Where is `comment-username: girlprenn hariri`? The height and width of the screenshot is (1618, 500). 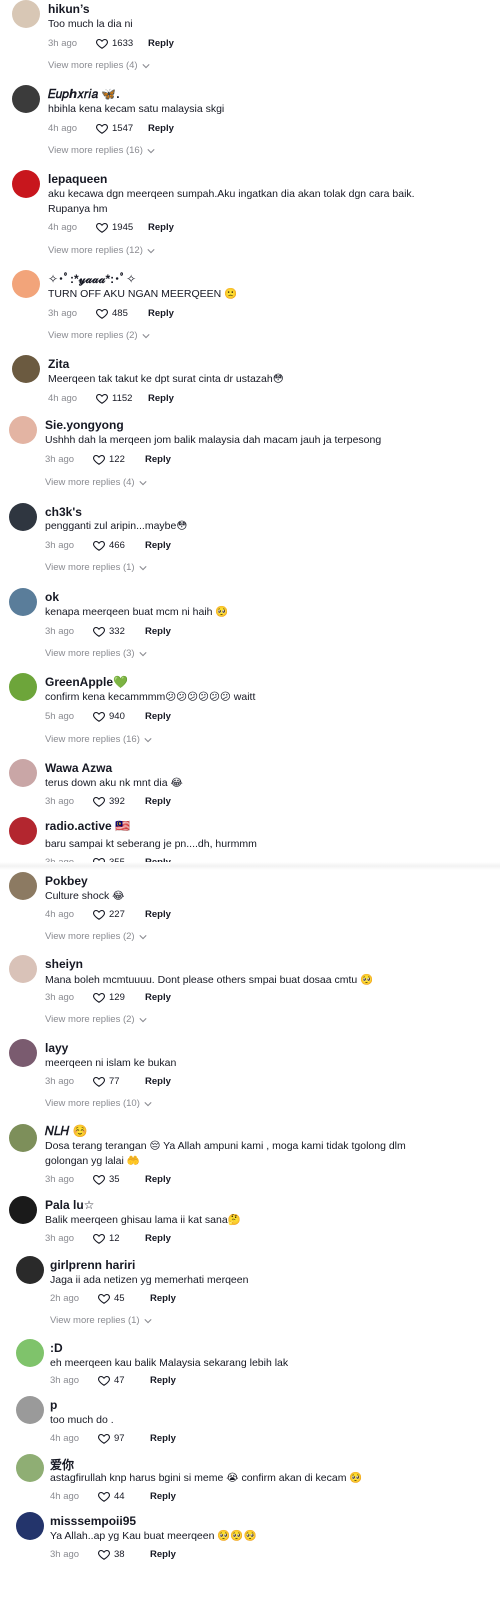 comment-username: girlprenn hariri is located at coordinates (92, 1265).